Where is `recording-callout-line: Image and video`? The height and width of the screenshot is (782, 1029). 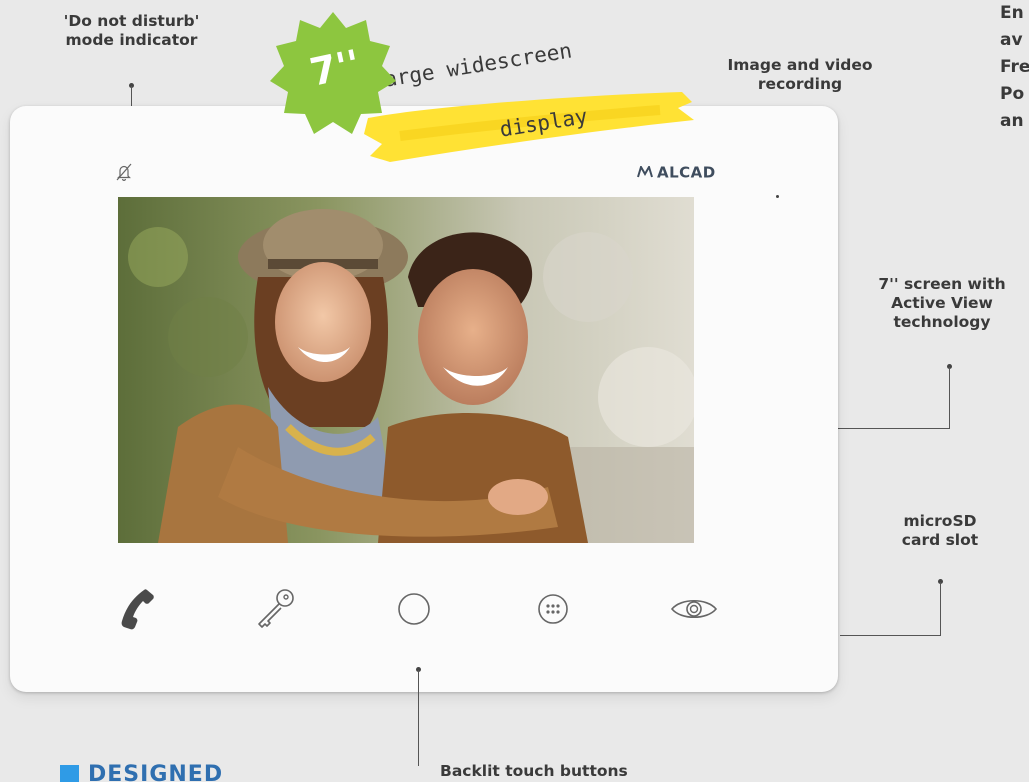
recording-callout-line: Image and video is located at coordinates (800, 65).